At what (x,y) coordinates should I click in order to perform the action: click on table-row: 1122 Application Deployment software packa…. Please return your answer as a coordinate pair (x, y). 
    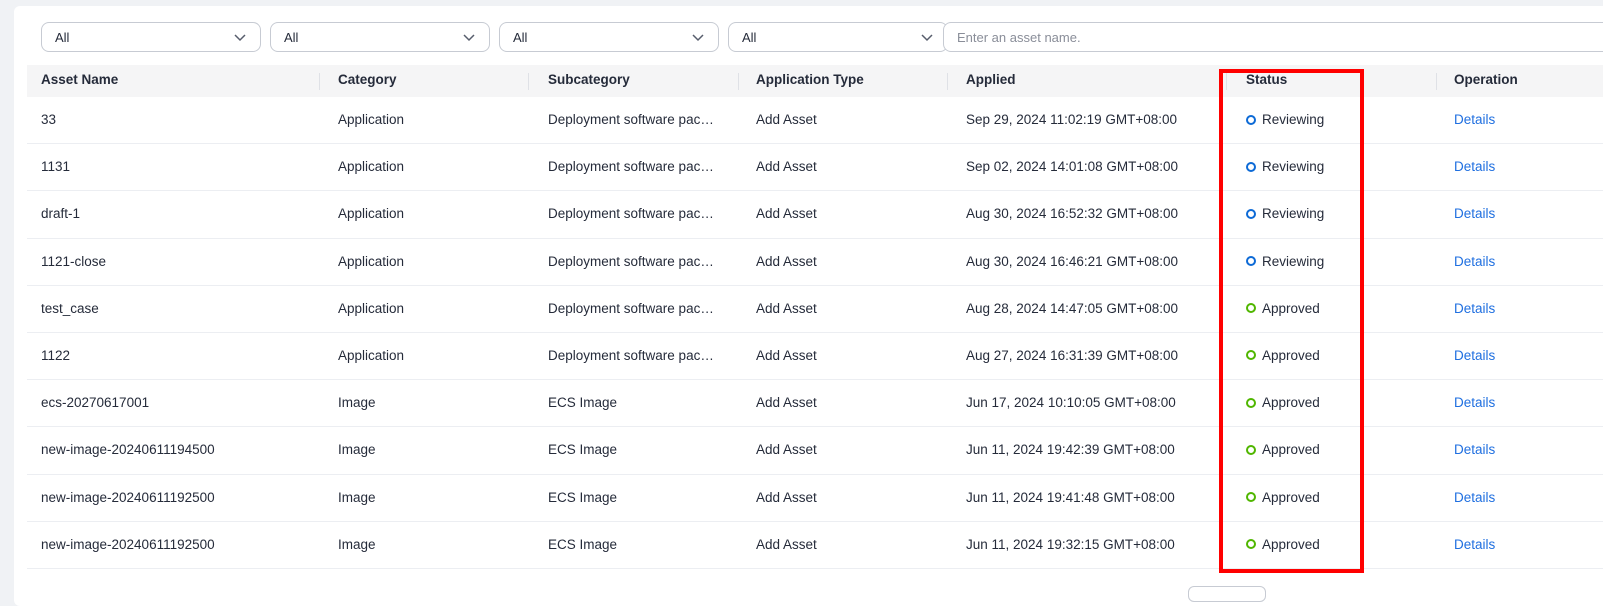
    Looking at the image, I should click on (815, 357).